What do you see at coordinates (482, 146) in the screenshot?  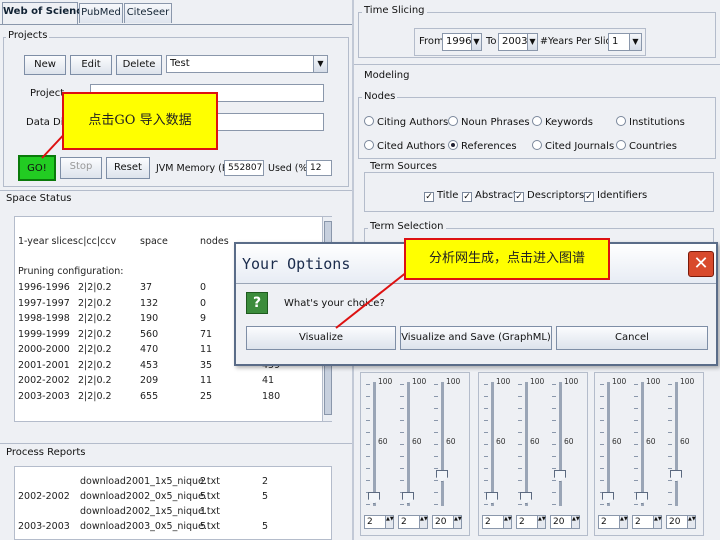 I see `node-option-radio: References` at bounding box center [482, 146].